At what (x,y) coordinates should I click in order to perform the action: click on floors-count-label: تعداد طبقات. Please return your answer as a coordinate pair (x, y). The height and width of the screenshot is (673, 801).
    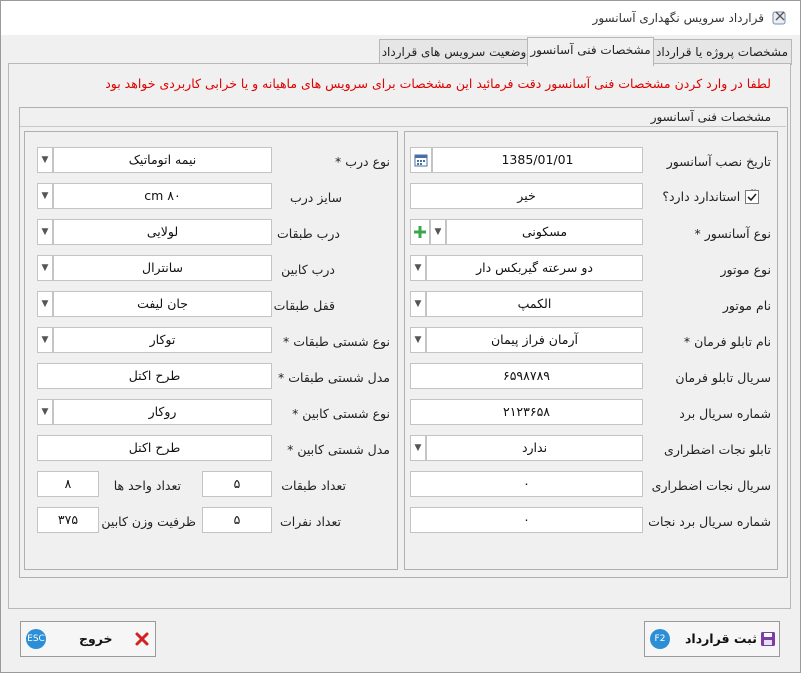
    Looking at the image, I should click on (313, 485).